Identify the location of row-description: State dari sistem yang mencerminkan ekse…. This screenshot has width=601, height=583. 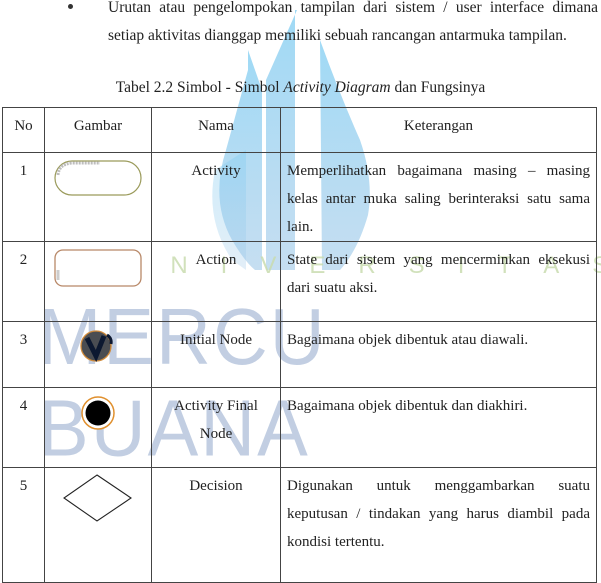
(438, 281).